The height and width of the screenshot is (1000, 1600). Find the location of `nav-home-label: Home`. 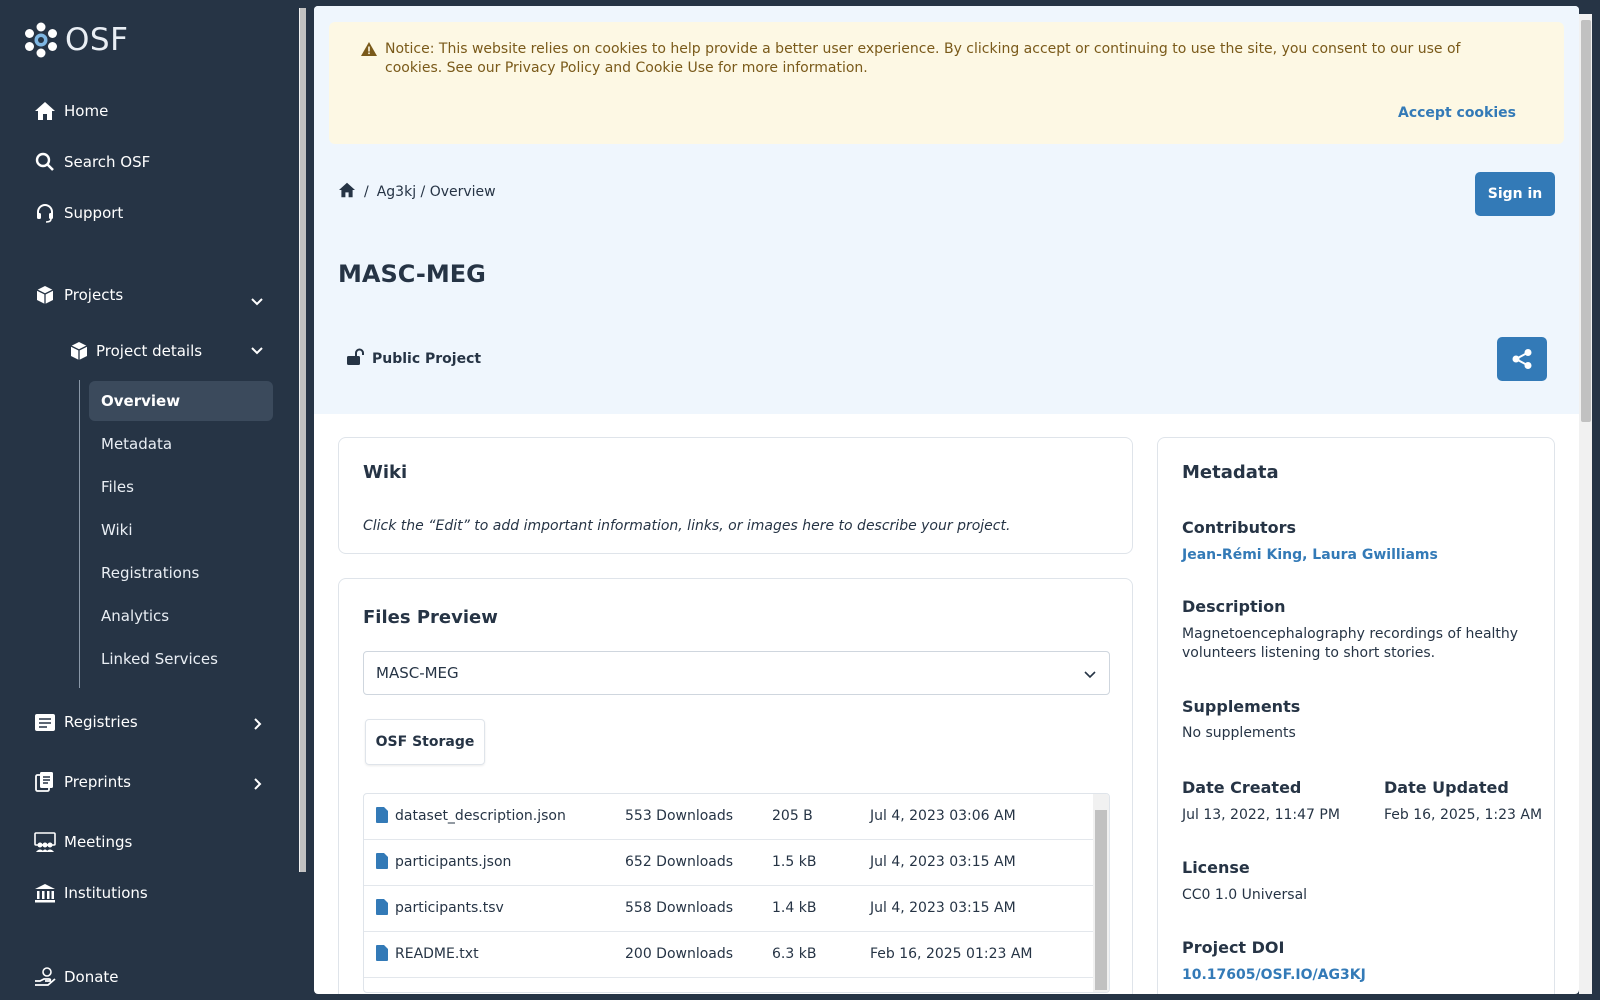

nav-home-label: Home is located at coordinates (86, 111).